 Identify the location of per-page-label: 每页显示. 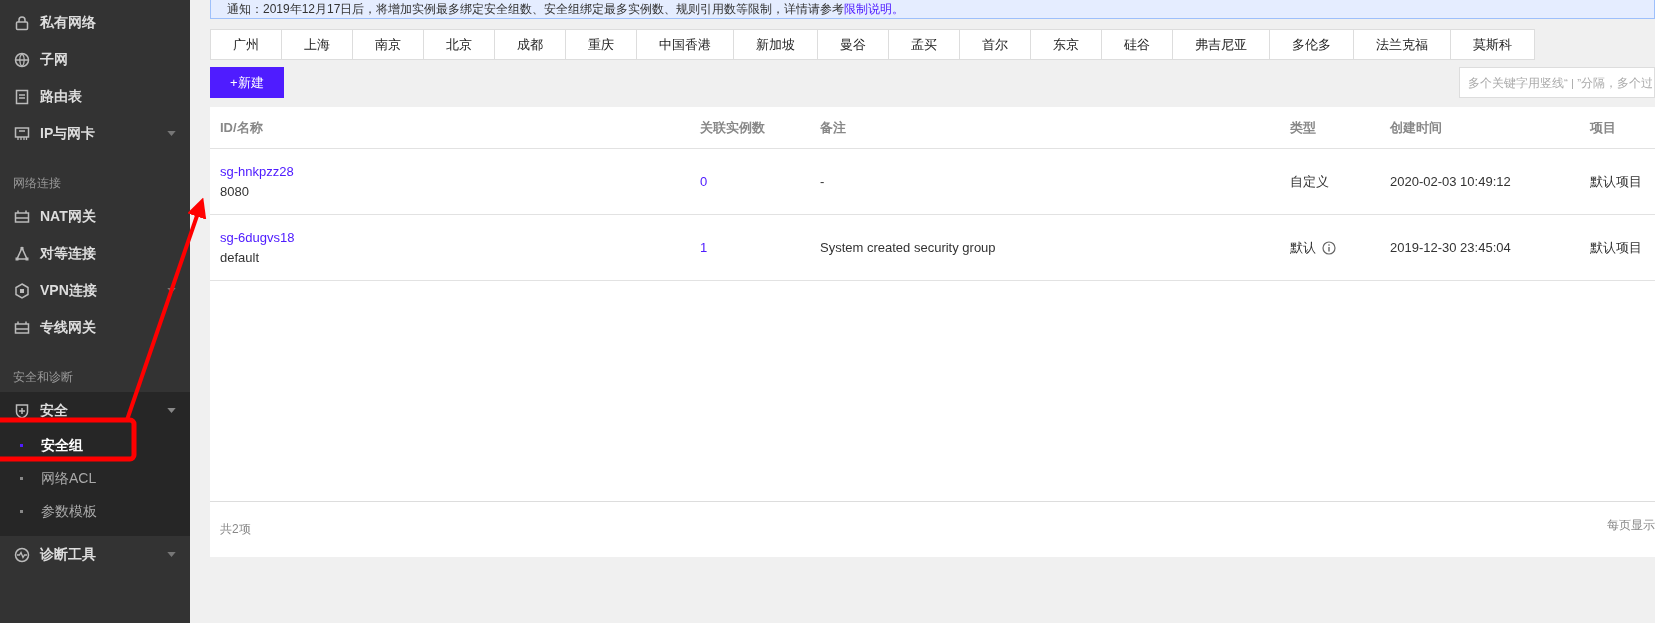
(1631, 525).